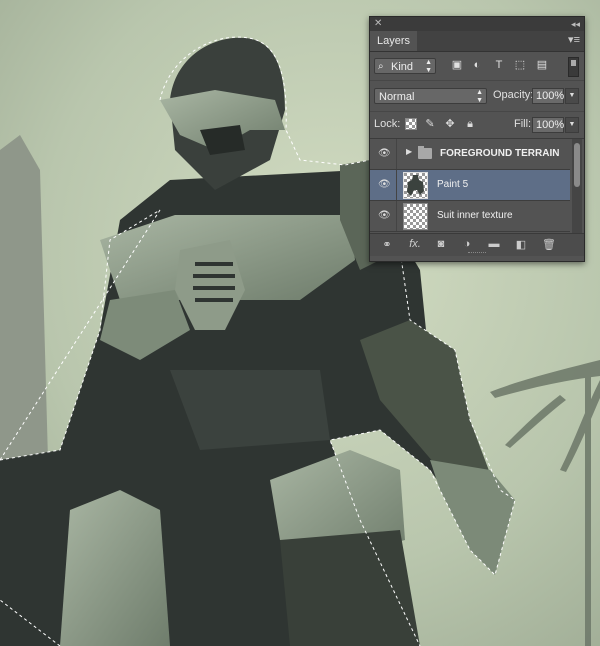 The width and height of the screenshot is (600, 646). I want to click on layer-name: Suit inner texture, so click(475, 215).